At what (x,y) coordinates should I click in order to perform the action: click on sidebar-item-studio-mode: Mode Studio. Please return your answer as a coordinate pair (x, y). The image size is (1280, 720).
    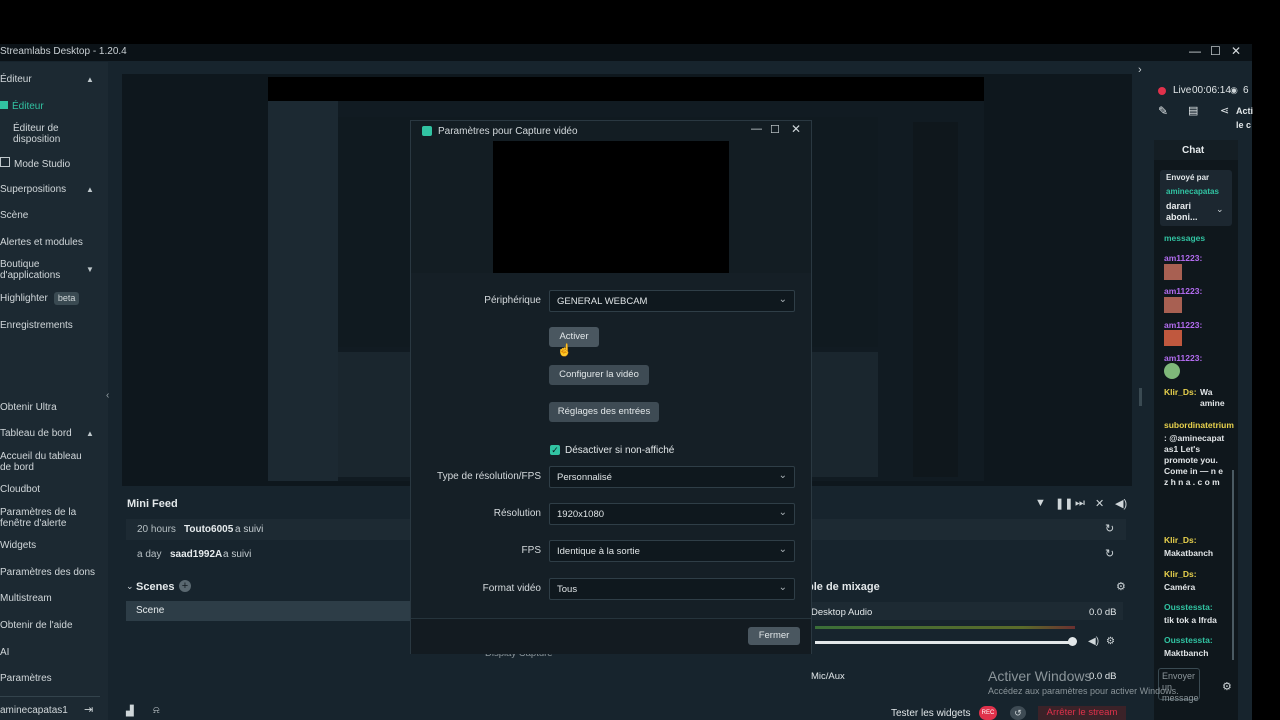
    Looking at the image, I should click on (35, 163).